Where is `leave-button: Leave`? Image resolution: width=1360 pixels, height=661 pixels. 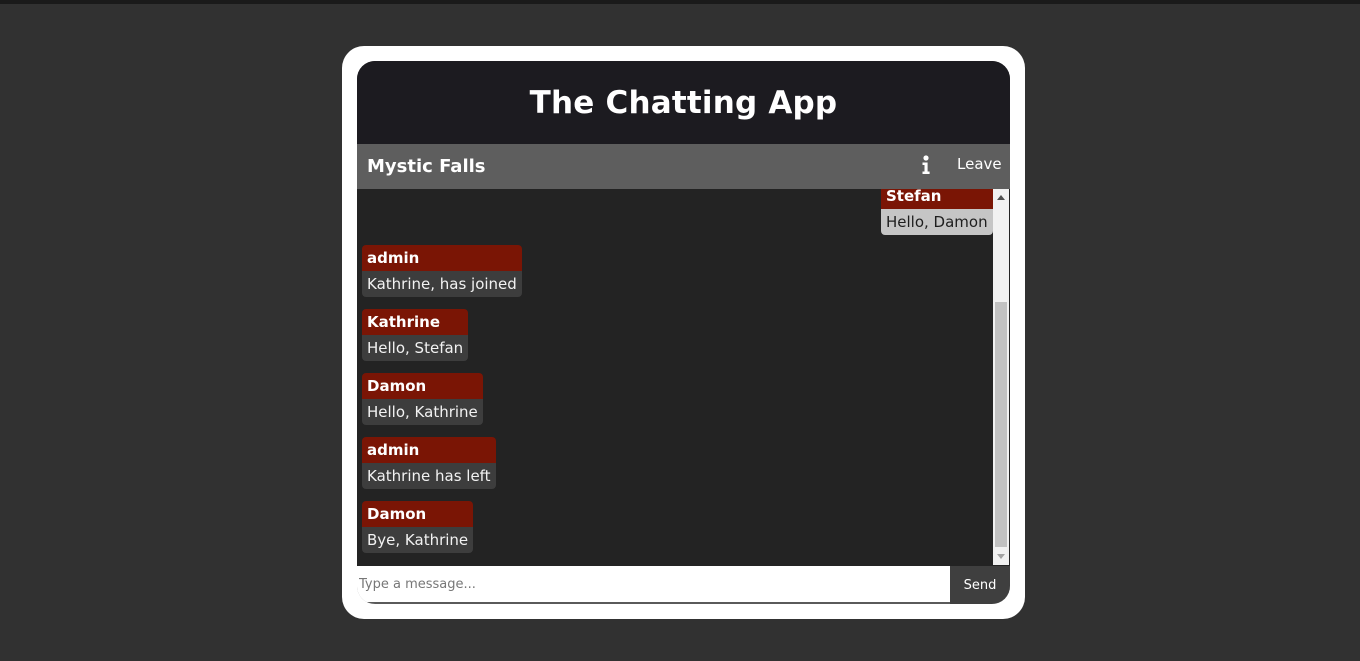 leave-button: Leave is located at coordinates (979, 164).